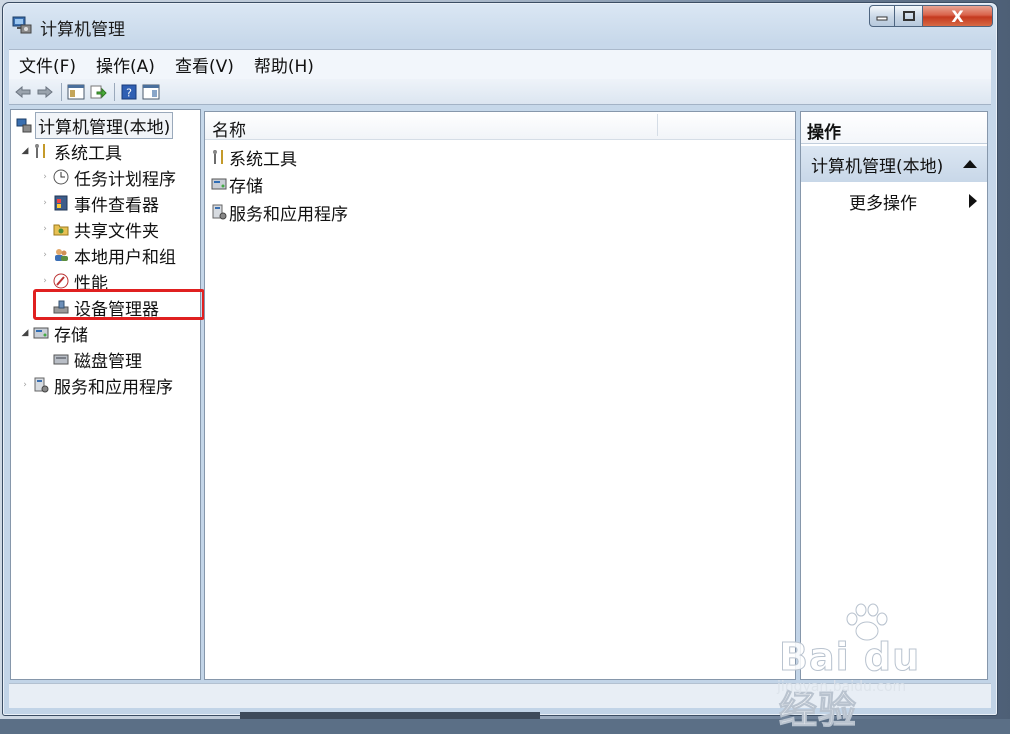  I want to click on tree-label: 系统工具, so click(88, 153).